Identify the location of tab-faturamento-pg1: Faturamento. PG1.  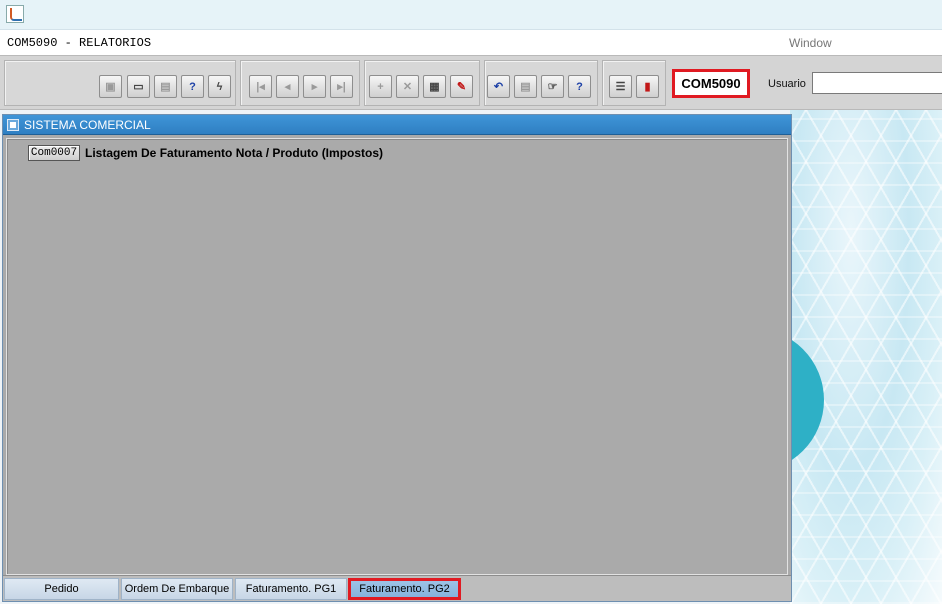
(291, 589).